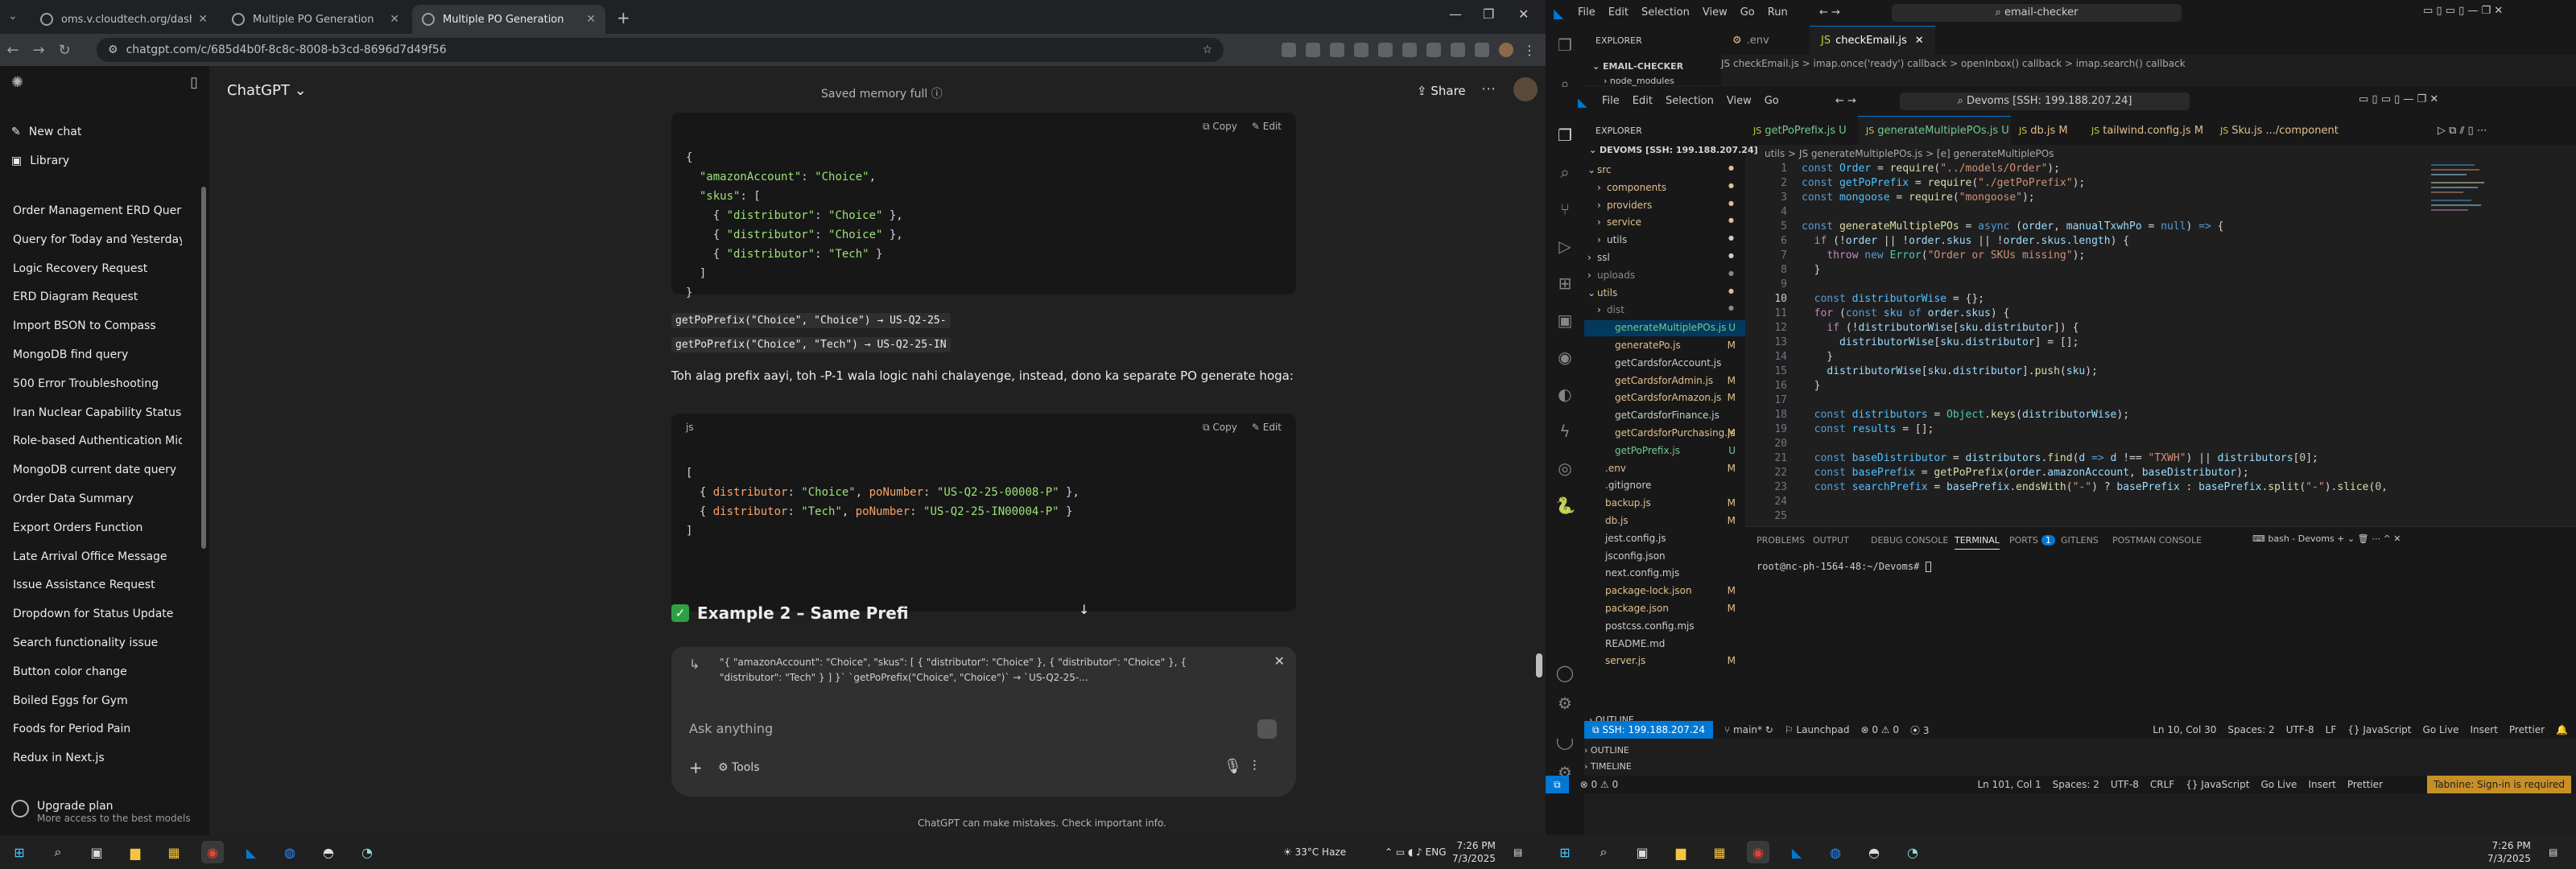 Image resolution: width=2576 pixels, height=869 pixels. What do you see at coordinates (1715, 12) in the screenshot?
I see `menu-item: View` at bounding box center [1715, 12].